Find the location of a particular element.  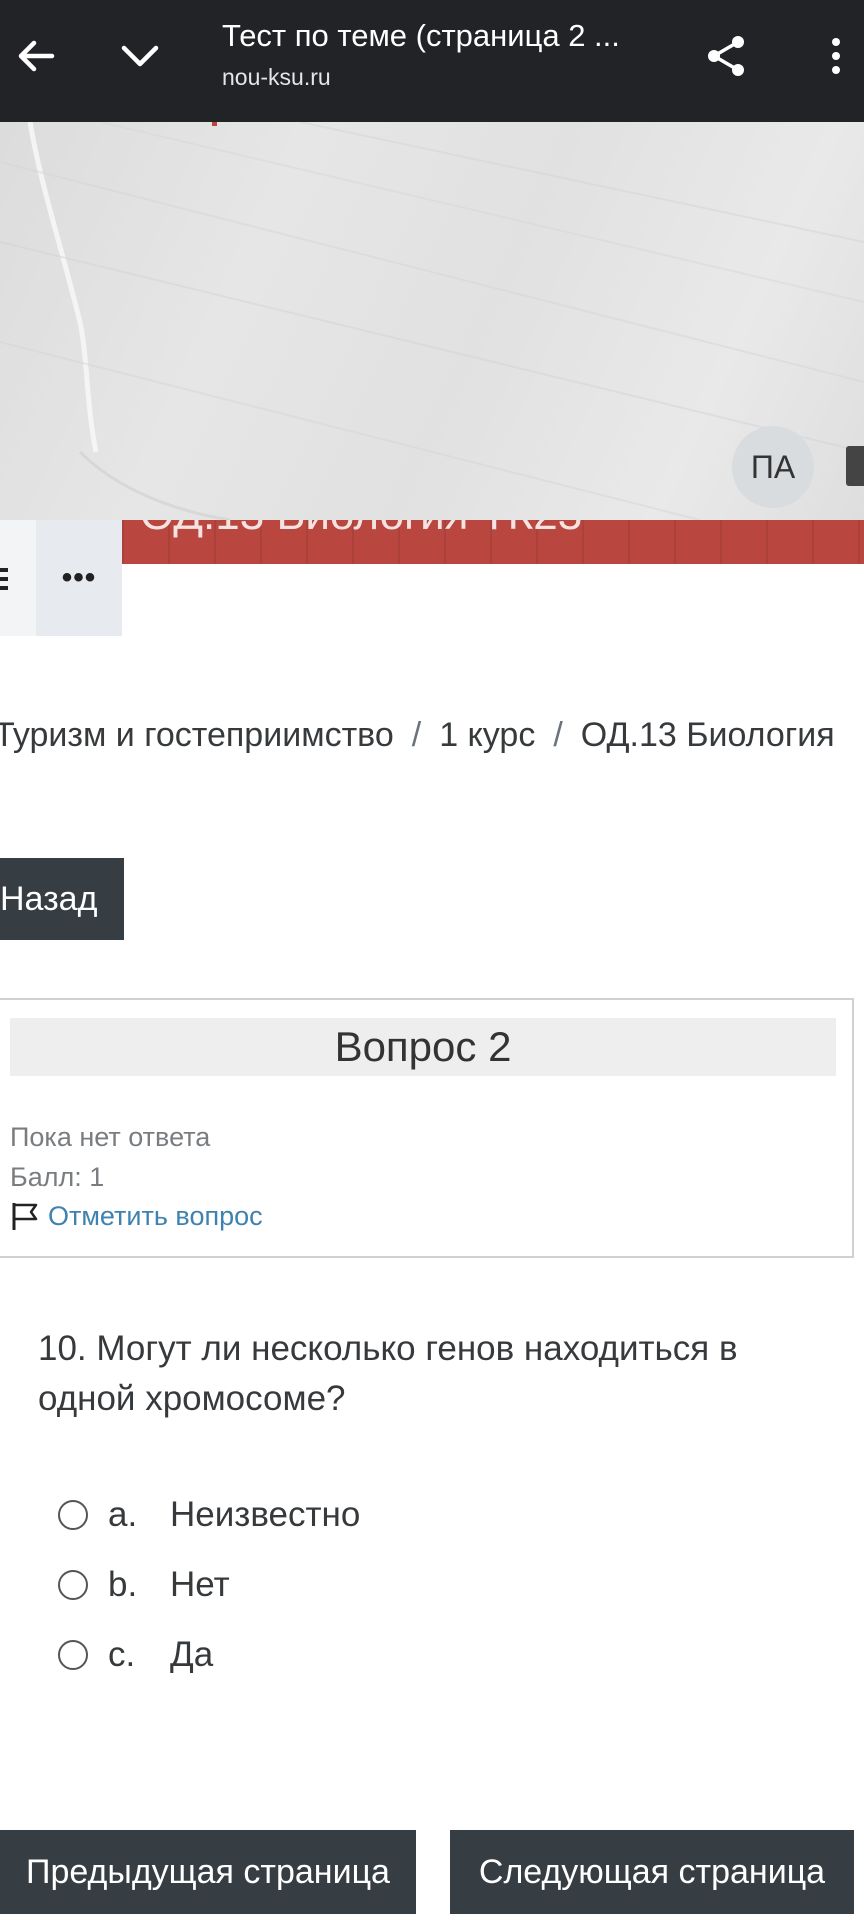

next-page-button: Следующая страница is located at coordinates (652, 1872).